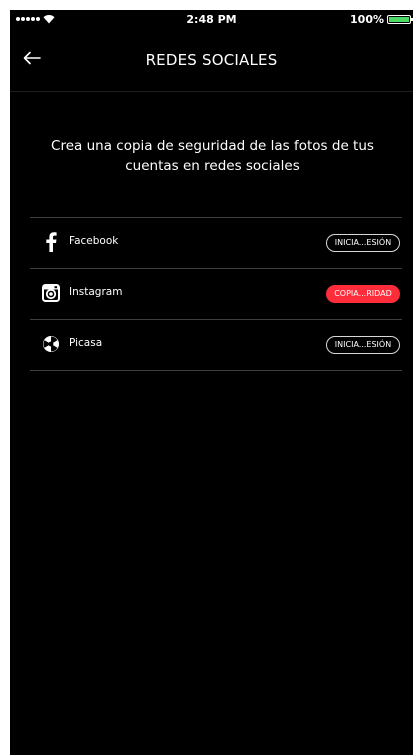 This screenshot has height=755, width=414. I want to click on list-item-instagram: Instagram COPIA...RIDAD, so click(216, 293).